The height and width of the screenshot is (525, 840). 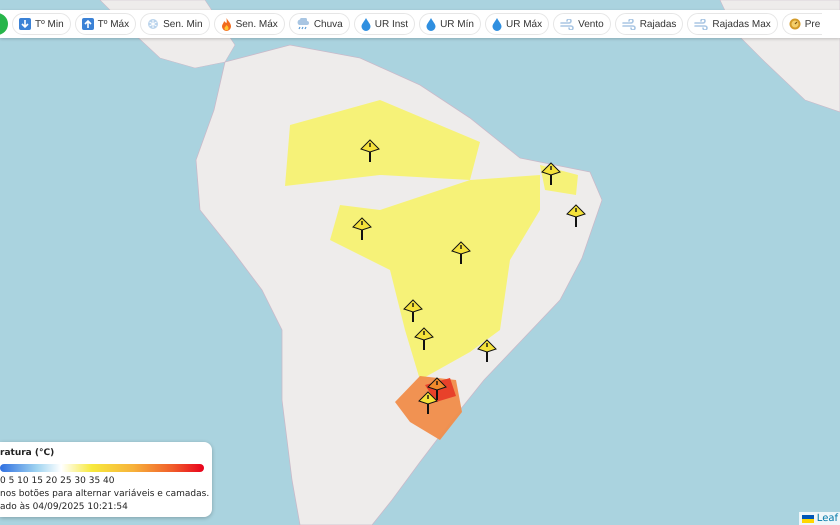 I want to click on hint-text: nos botões para alternar variáveis e camadas., so click(x=104, y=494).